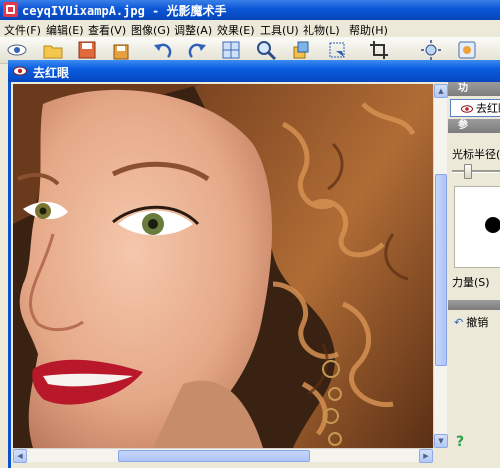 This screenshot has width=500, height=468. What do you see at coordinates (87, 50) in the screenshot?
I see `save-icon` at bounding box center [87, 50].